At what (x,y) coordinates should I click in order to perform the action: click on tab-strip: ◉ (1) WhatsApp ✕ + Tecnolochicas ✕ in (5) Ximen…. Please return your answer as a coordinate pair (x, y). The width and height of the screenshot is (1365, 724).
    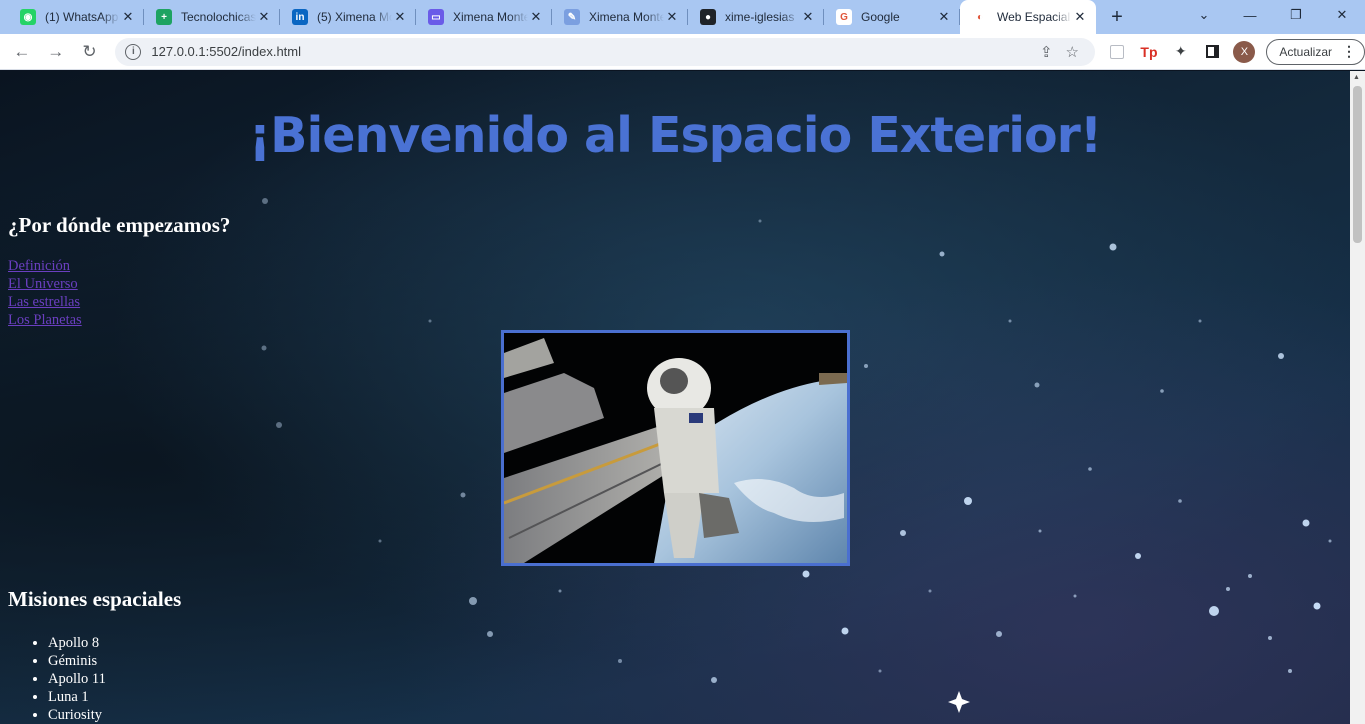
    Looking at the image, I should click on (682, 17).